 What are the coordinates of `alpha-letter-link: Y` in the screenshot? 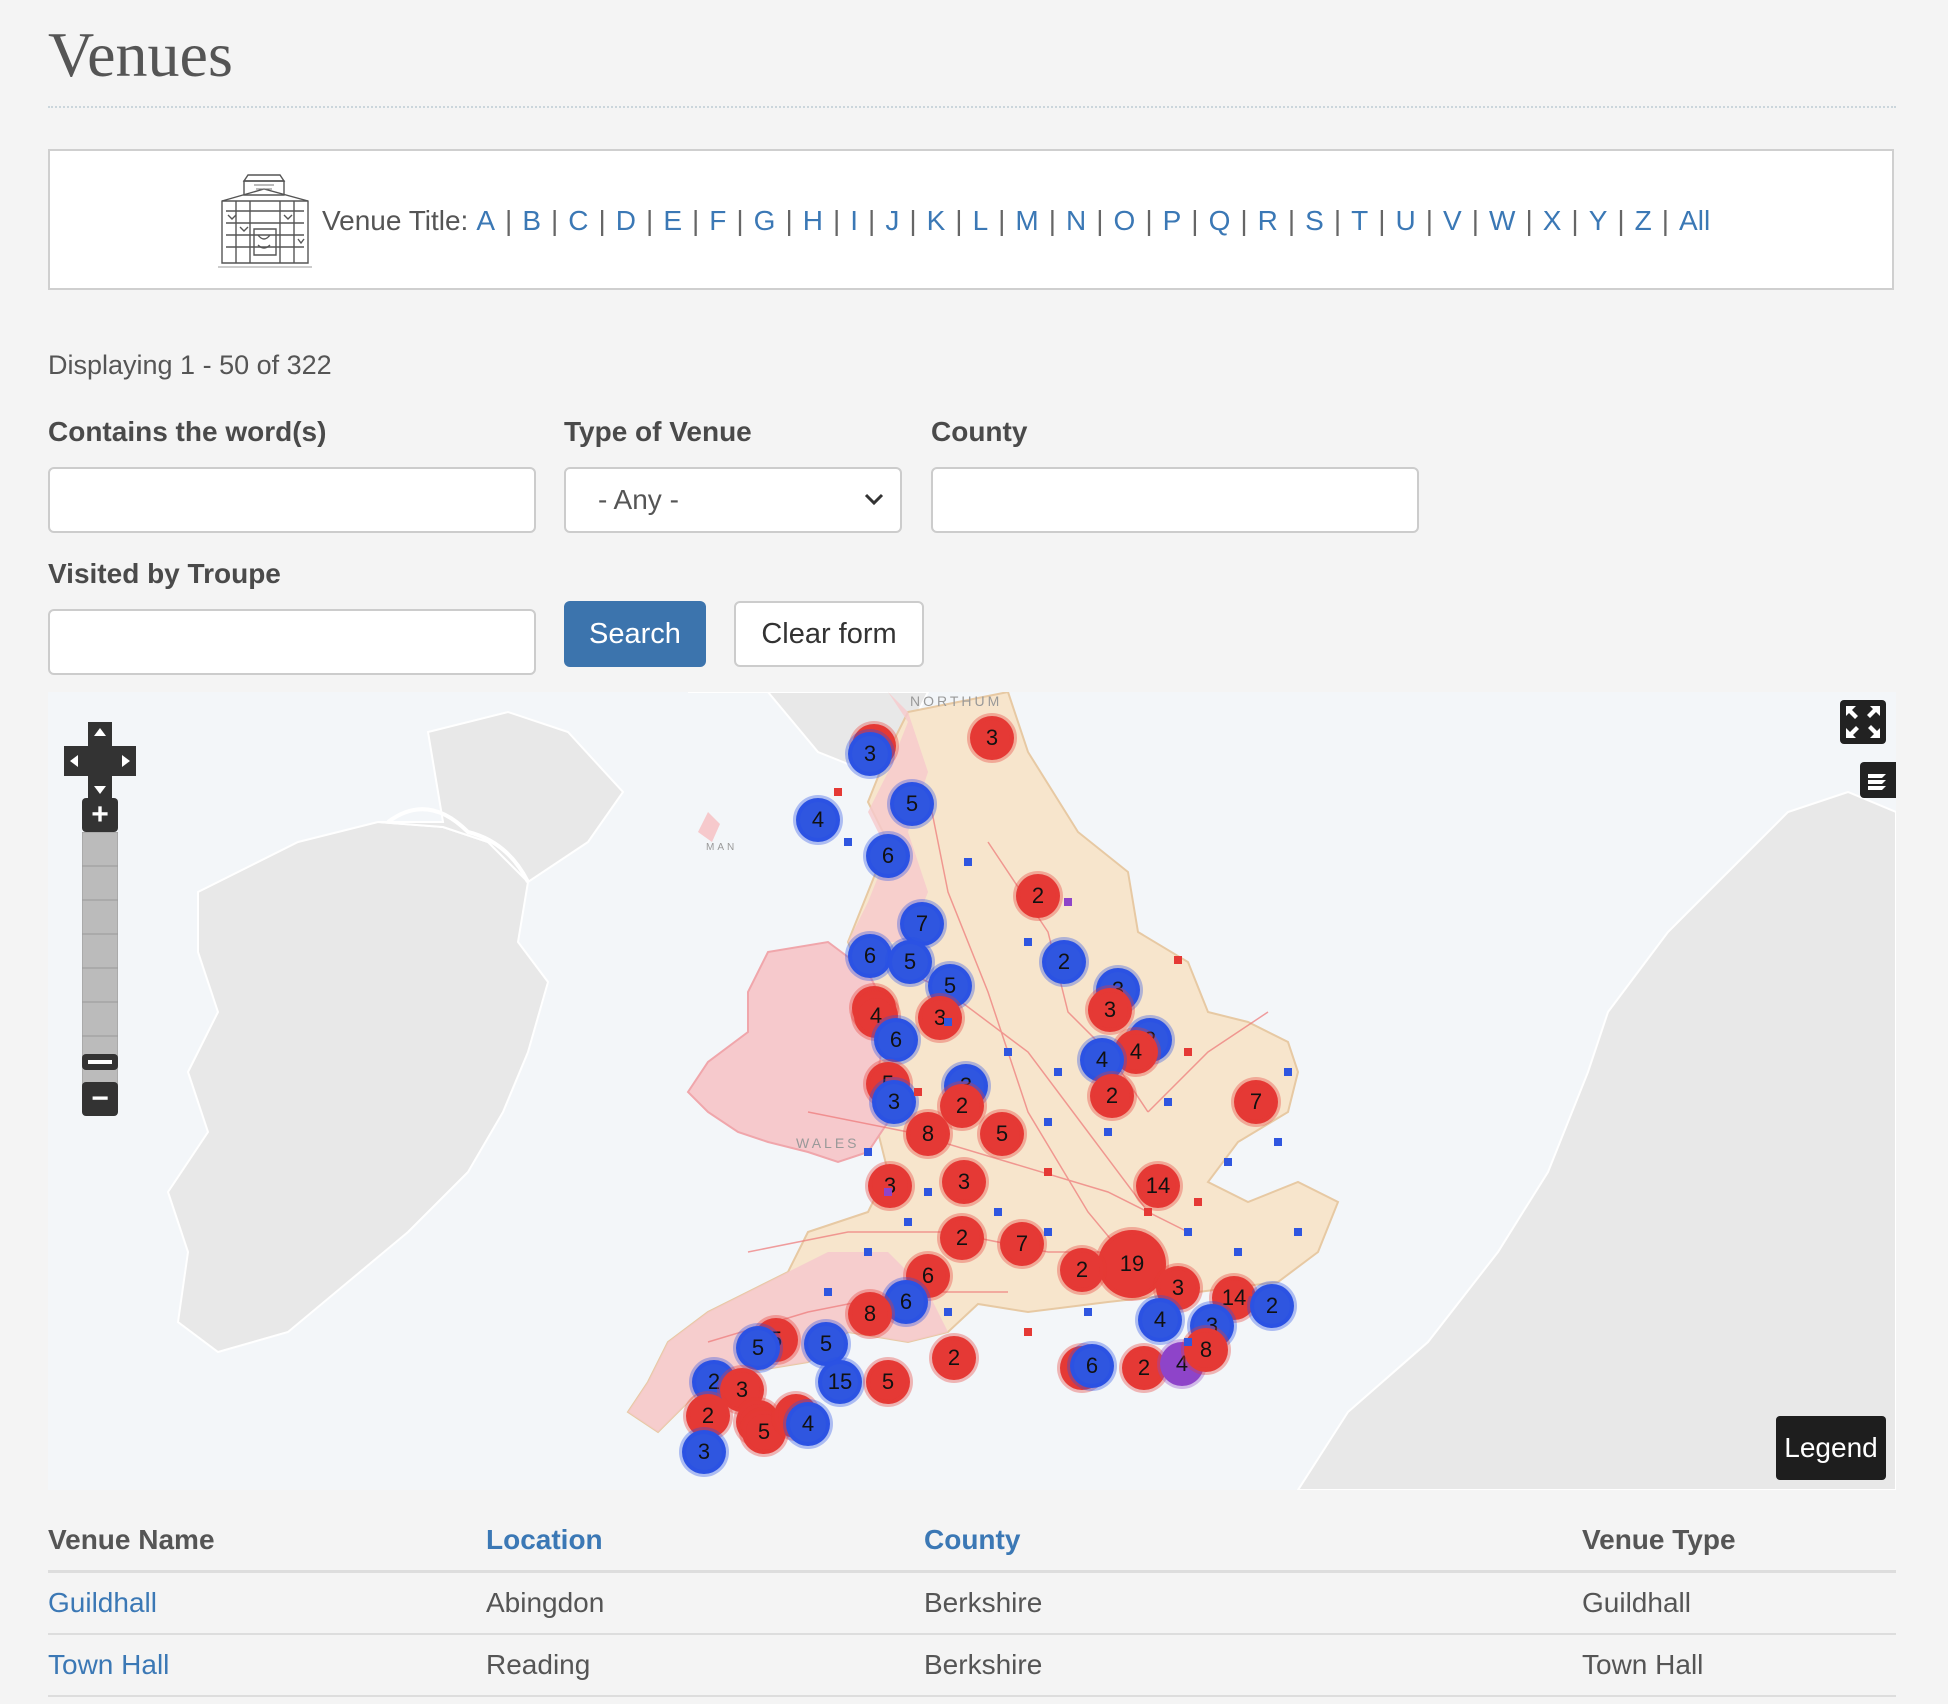 It's located at (1598, 221).